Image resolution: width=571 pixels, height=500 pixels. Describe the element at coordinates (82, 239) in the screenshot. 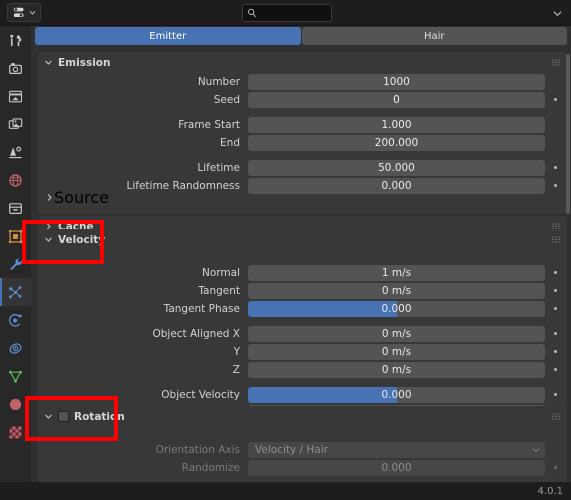

I see `panel-velocity-title: Velocity` at that location.